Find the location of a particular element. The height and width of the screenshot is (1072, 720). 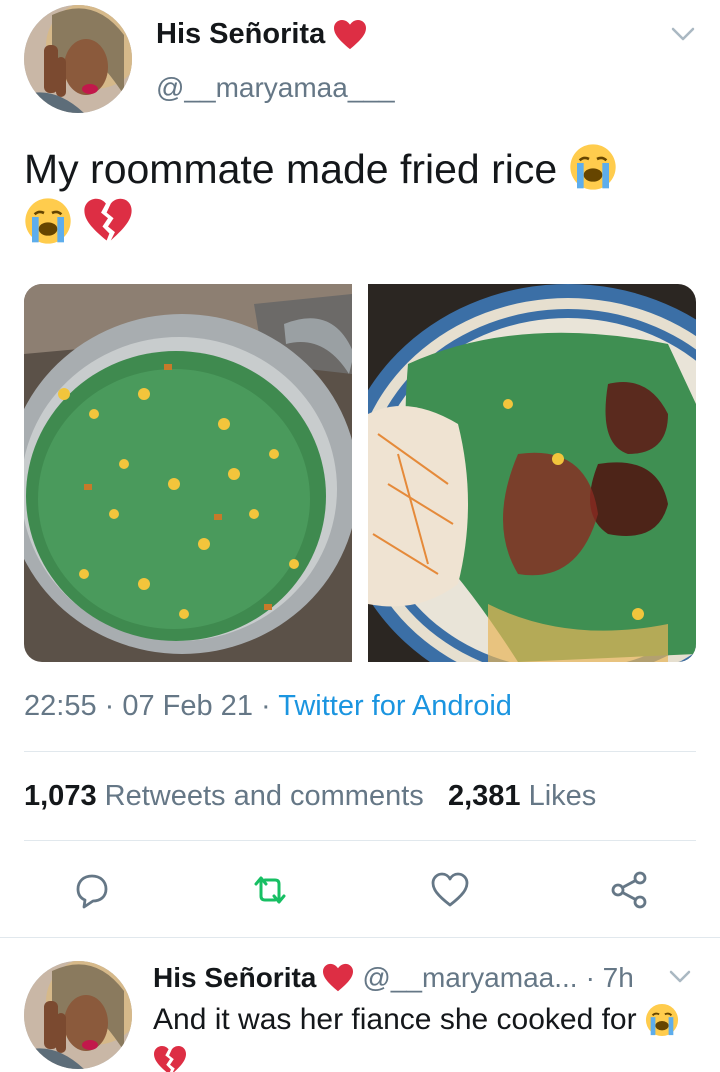

source-link: Twitter for Android is located at coordinates (395, 706).